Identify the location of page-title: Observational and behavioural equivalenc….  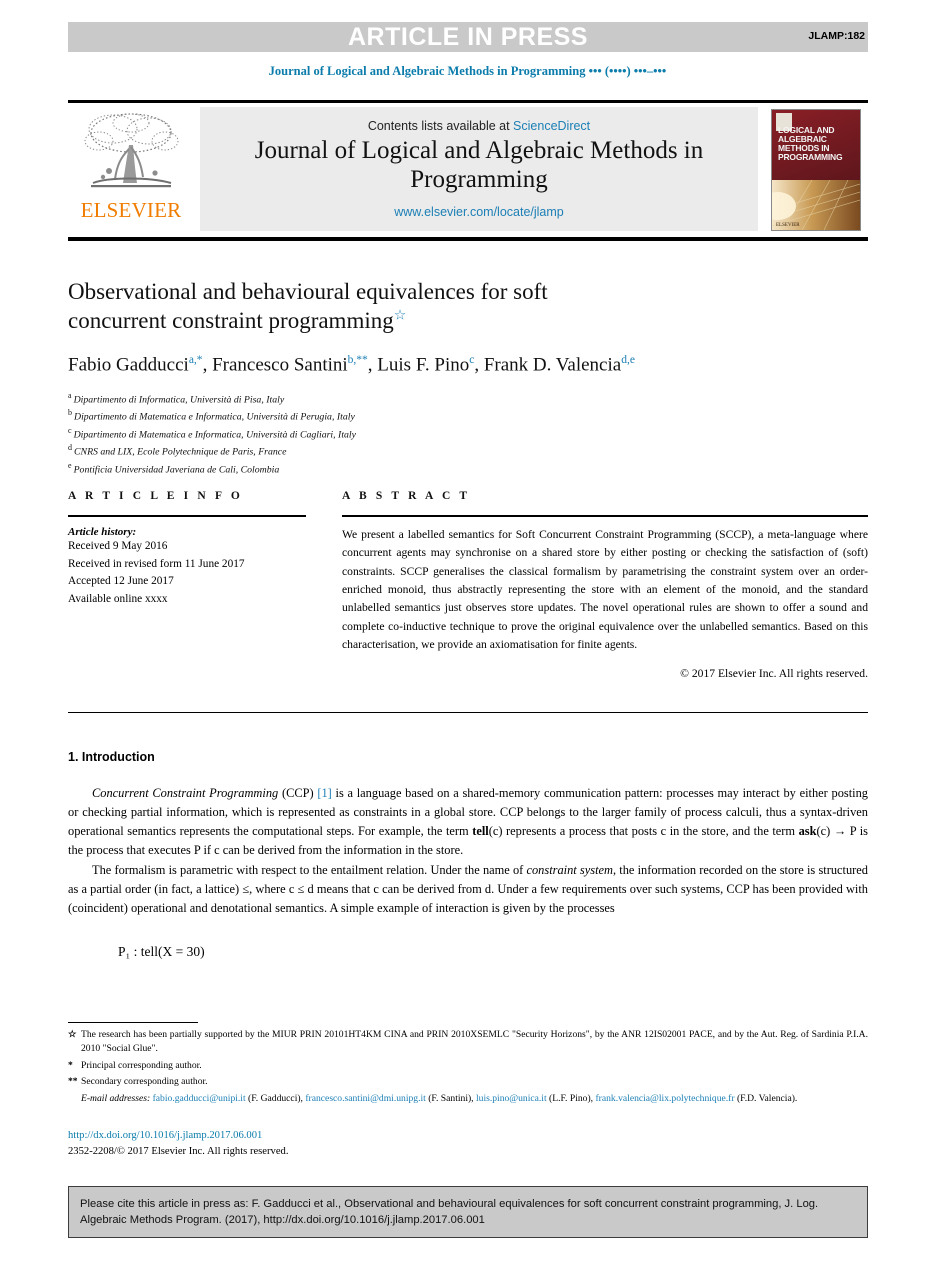
(378, 307).